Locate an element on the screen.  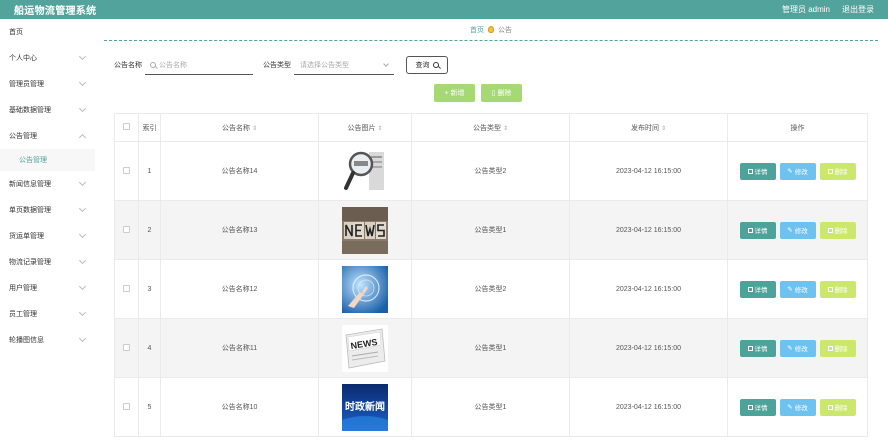
batch-delete-button: ▯ 删除 is located at coordinates (501, 93).